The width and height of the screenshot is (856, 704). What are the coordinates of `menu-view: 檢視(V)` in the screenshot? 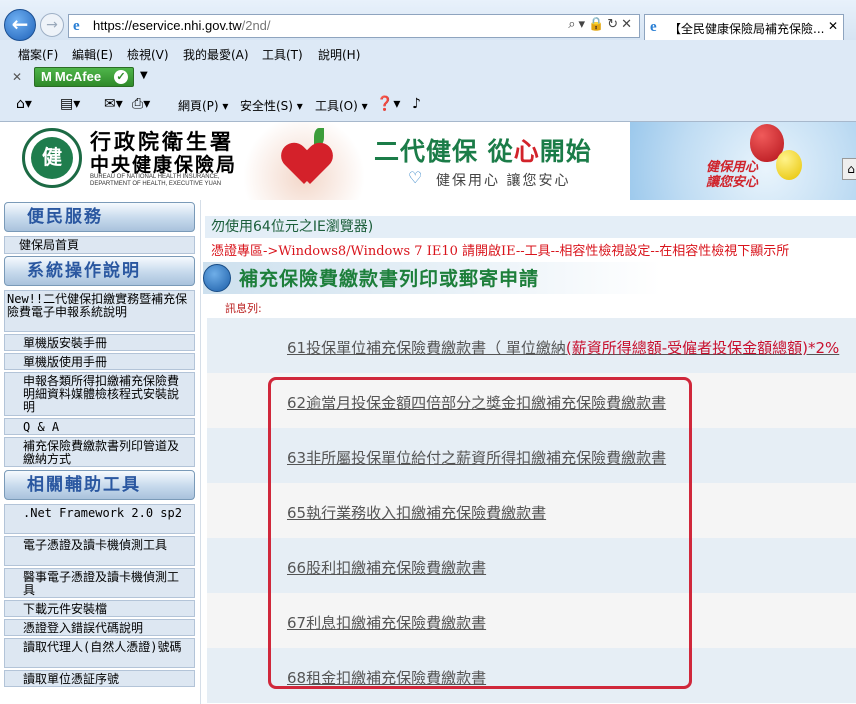 It's located at (148, 54).